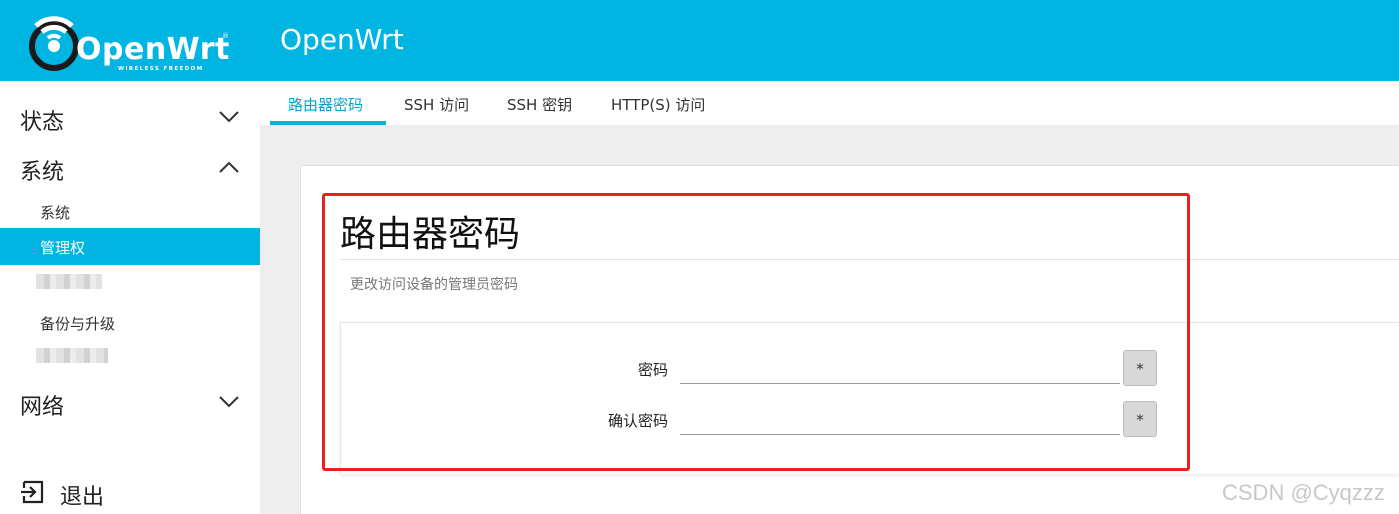 This screenshot has width=1399, height=514. I want to click on logo-wordmark: OpenWrt, so click(153, 49).